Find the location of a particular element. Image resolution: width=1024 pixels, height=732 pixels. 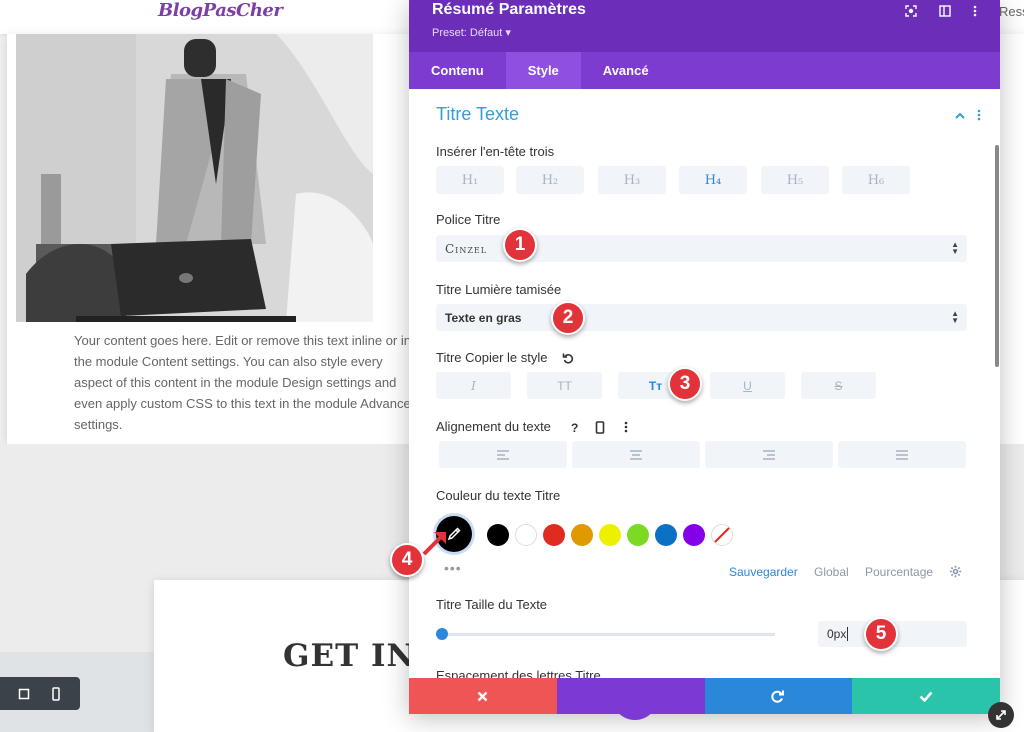

chevron-up-icon is located at coordinates (960, 117).